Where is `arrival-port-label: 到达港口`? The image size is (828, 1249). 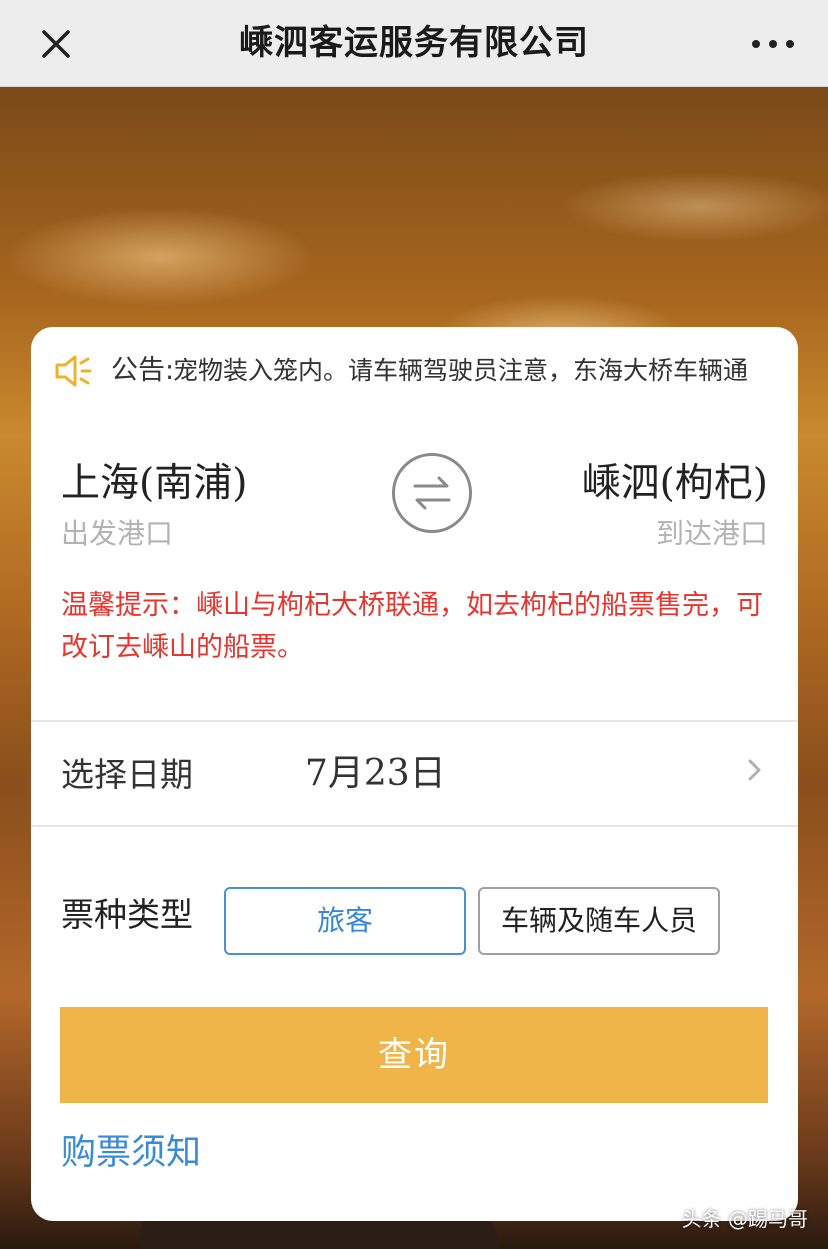
arrival-port-label: 到达港口 is located at coordinates (711, 533).